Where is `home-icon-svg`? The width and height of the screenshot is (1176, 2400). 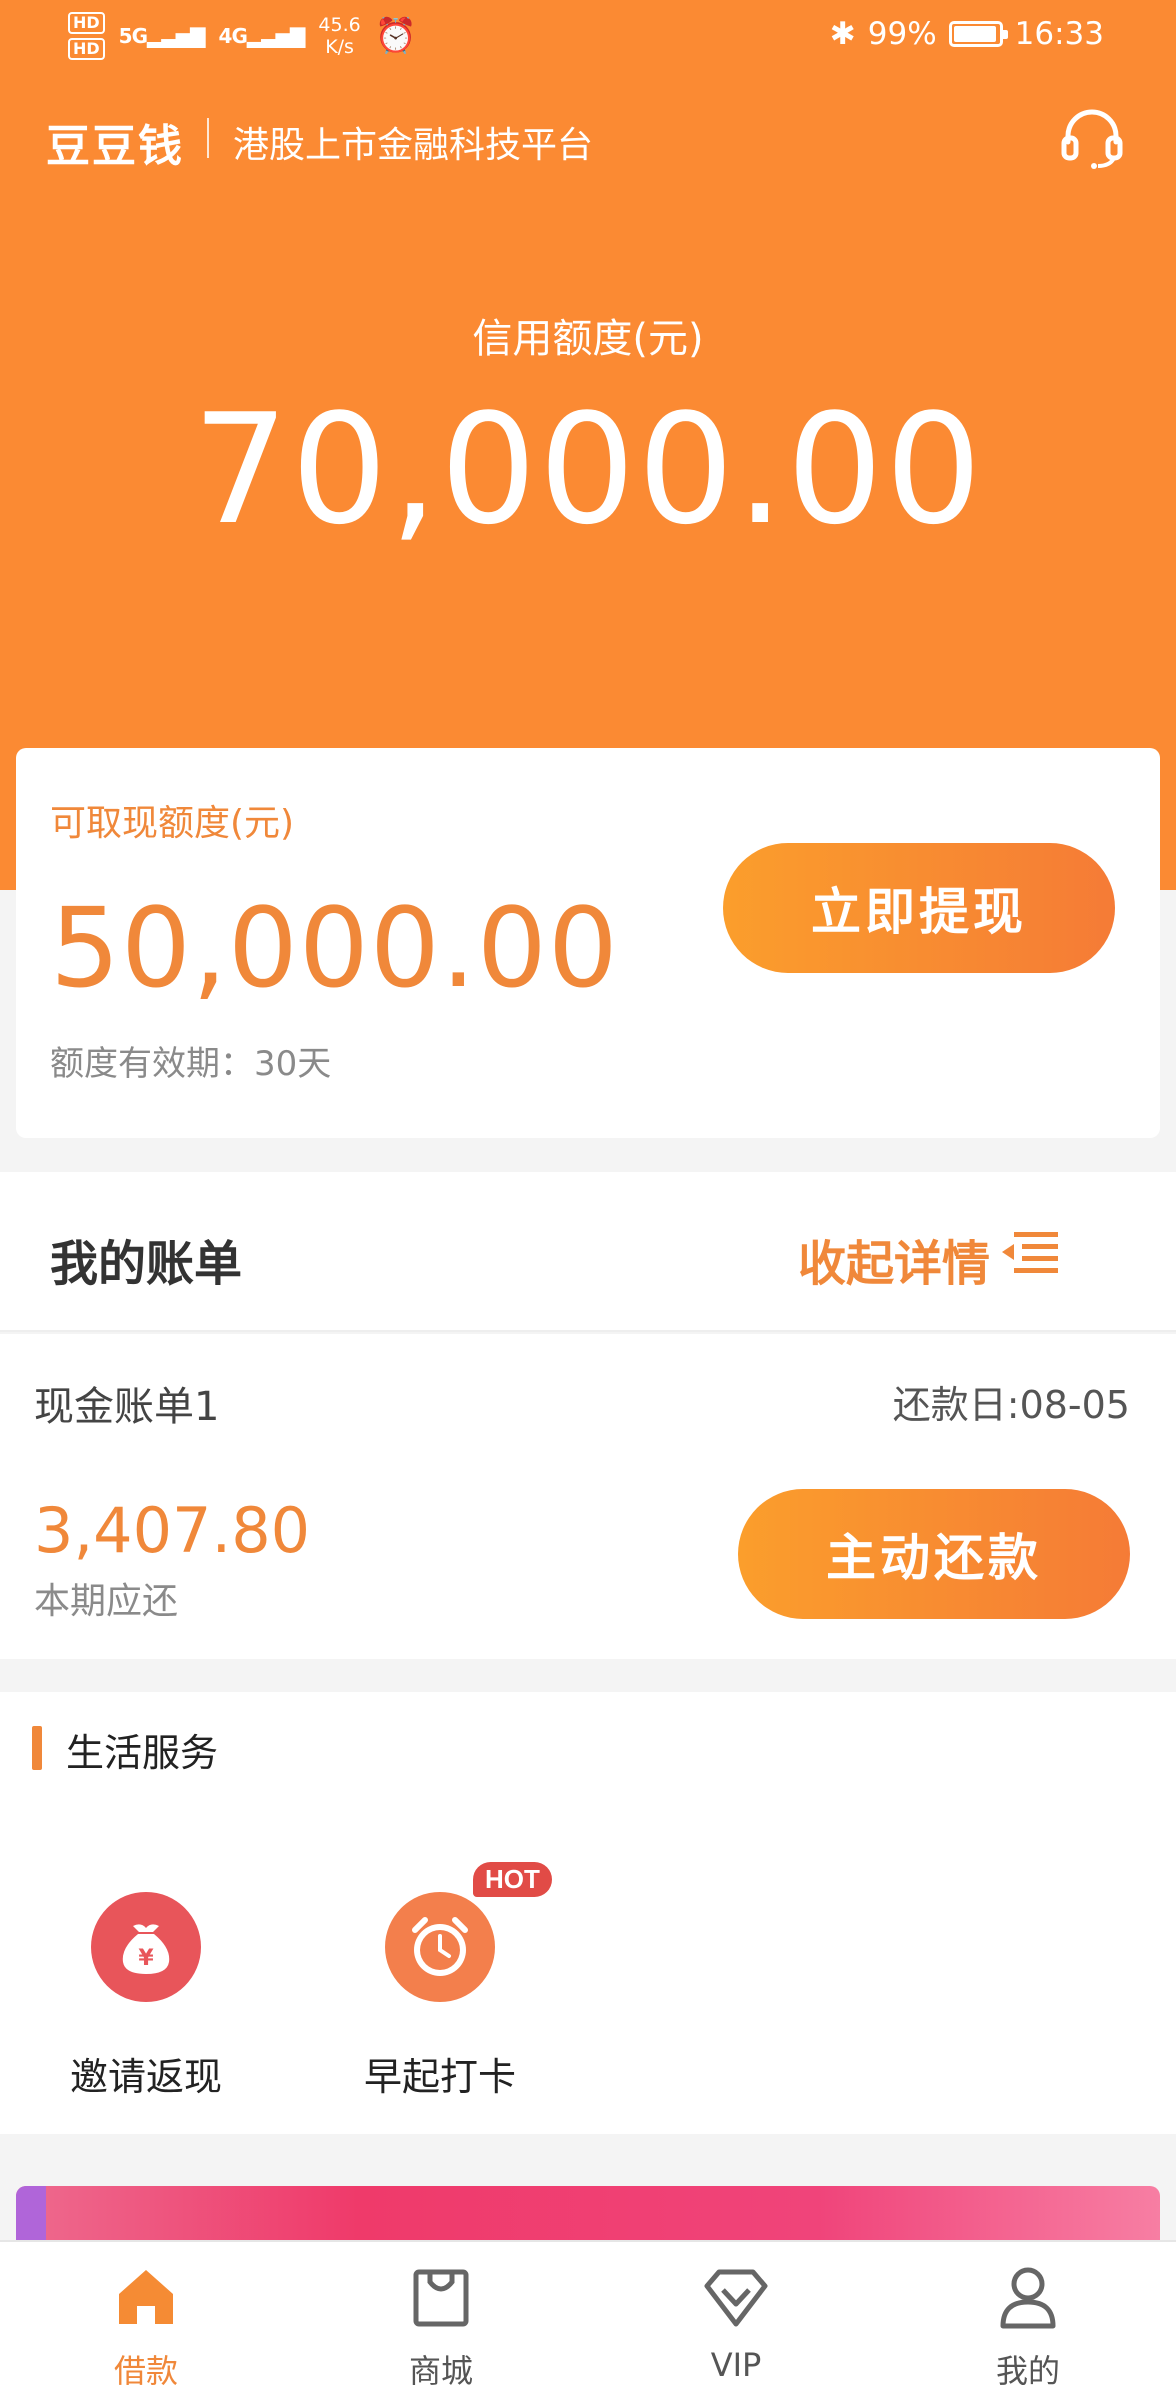
home-icon-svg is located at coordinates (146, 2297).